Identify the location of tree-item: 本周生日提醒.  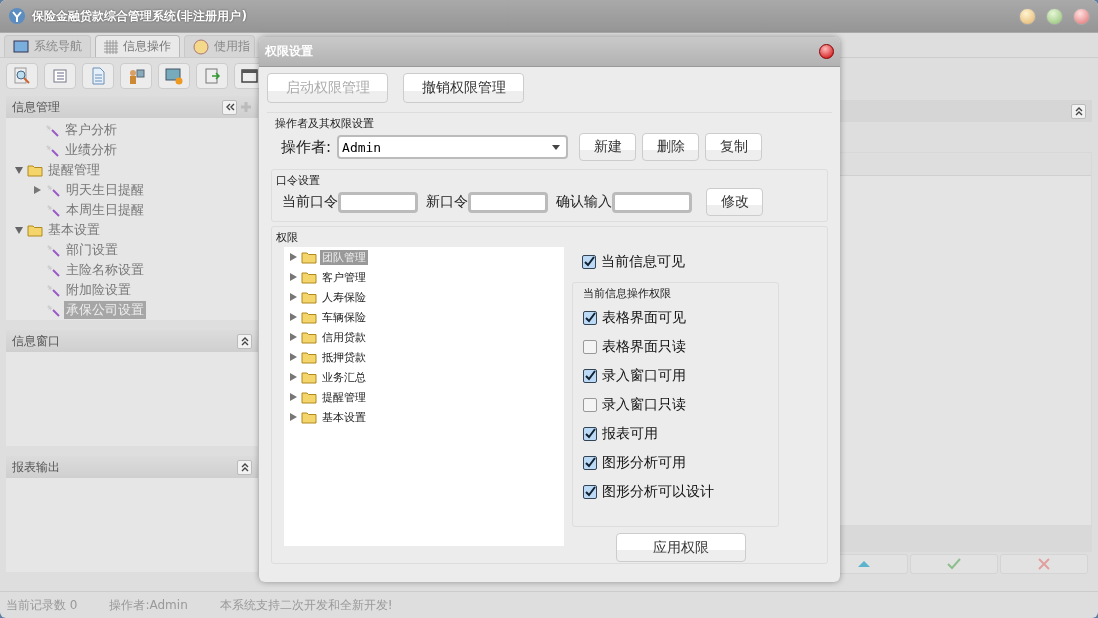
(105, 210).